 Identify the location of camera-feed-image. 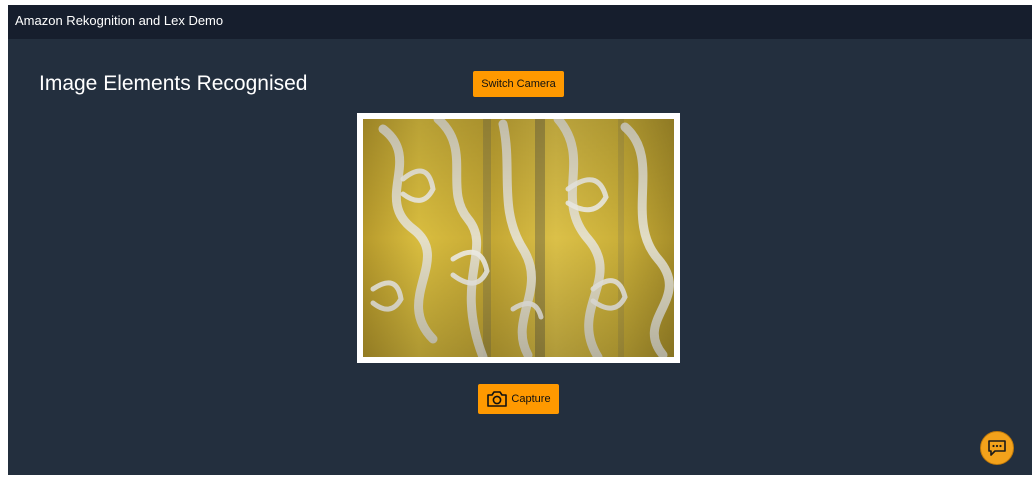
(518, 238).